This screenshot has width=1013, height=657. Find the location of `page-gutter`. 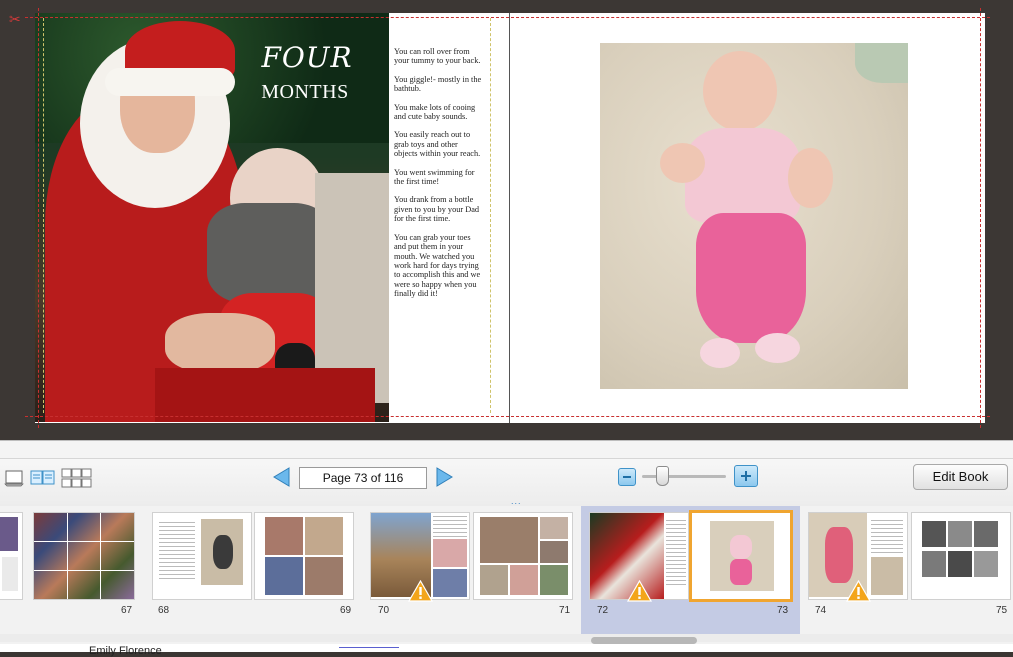

page-gutter is located at coordinates (509, 218).